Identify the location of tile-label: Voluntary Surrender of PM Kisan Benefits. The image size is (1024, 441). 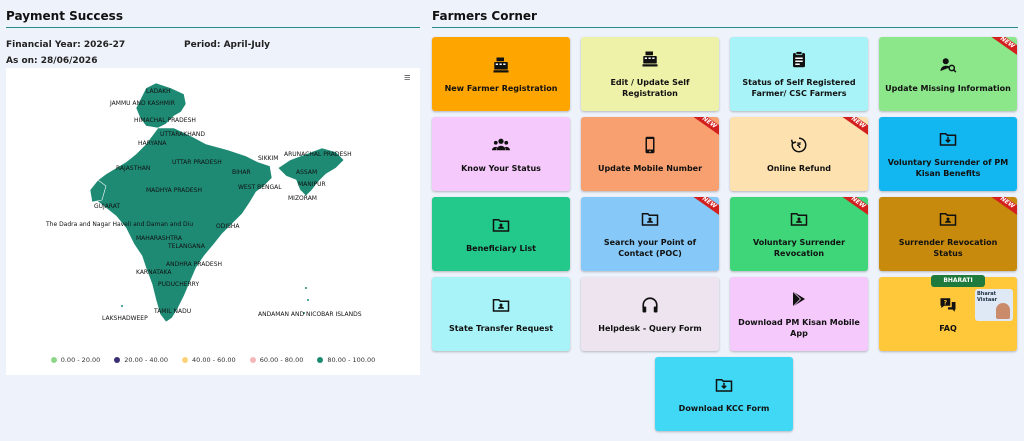
(948, 168).